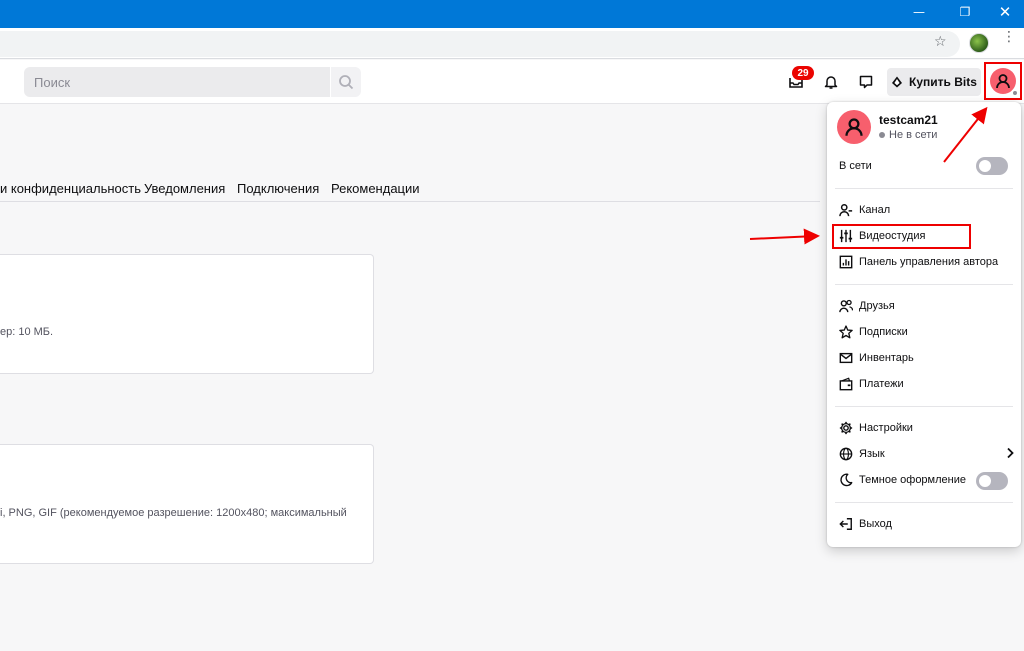 This screenshot has width=1024, height=651. I want to click on bits-gem-icon, so click(897, 82).